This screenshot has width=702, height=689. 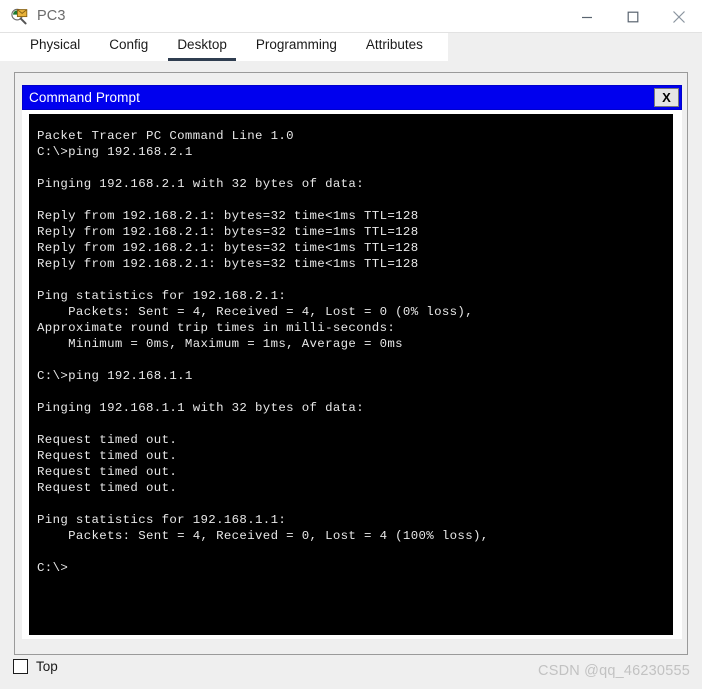 What do you see at coordinates (679, 16) in the screenshot?
I see `close-icon` at bounding box center [679, 16].